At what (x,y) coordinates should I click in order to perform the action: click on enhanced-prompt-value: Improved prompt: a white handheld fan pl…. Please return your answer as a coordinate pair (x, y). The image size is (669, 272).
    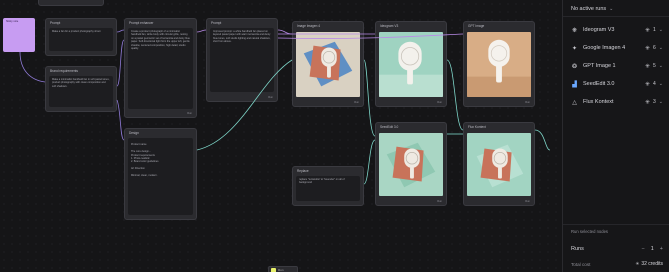
    Looking at the image, I should click on (242, 37).